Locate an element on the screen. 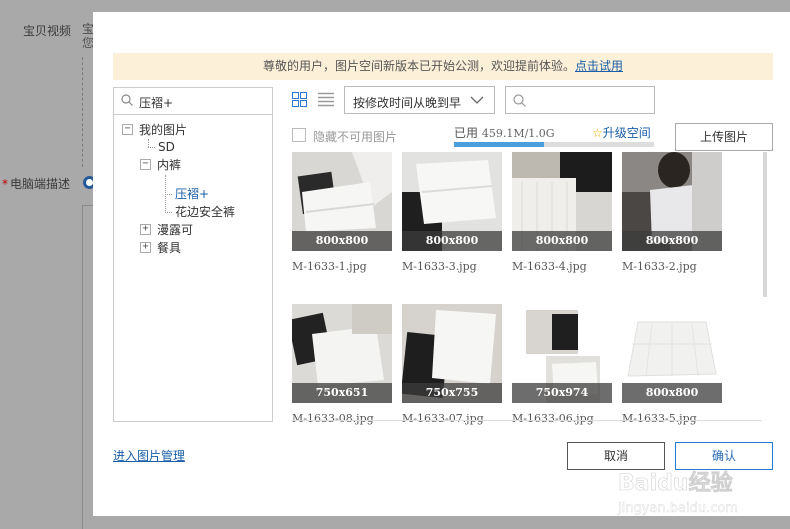 The image size is (790, 529). folder-search-input: 压褶+ is located at coordinates (193, 101).